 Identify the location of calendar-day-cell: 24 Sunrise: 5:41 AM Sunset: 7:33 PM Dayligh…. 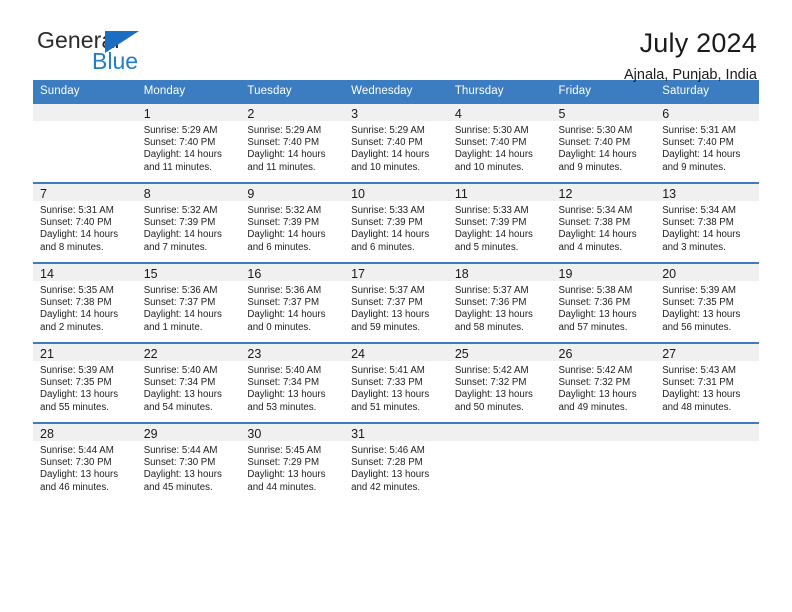
(396, 382).